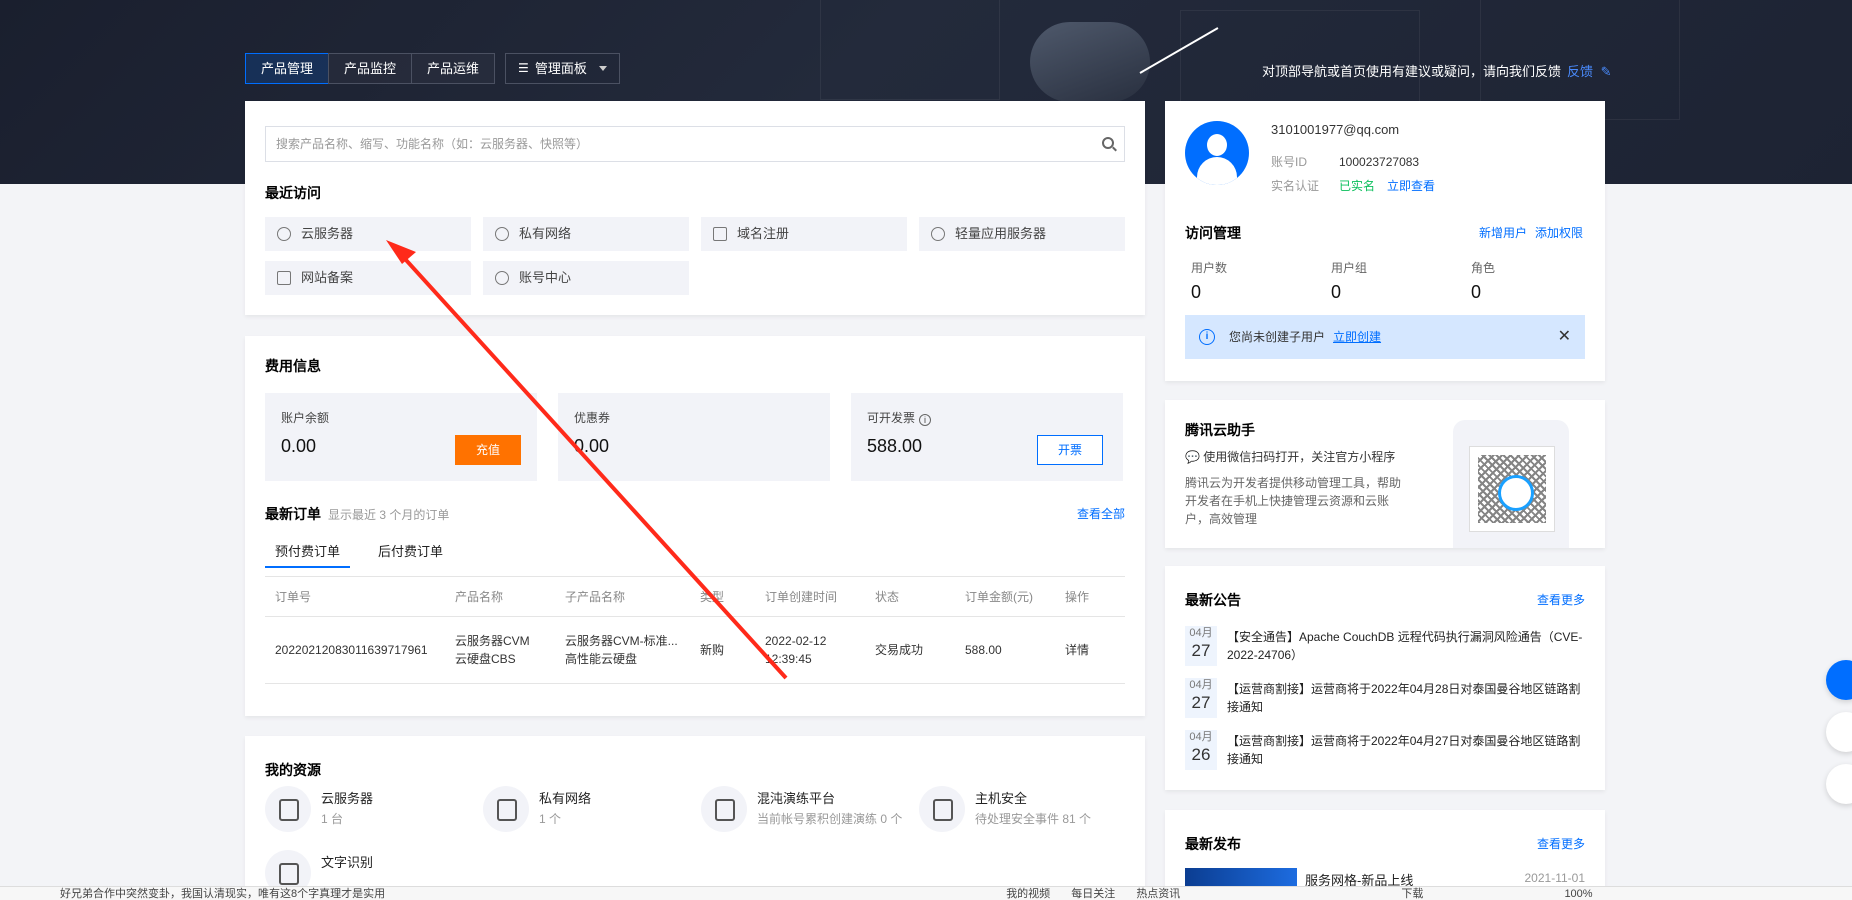 The height and width of the screenshot is (900, 1852). Describe the element at coordinates (1559, 232) in the screenshot. I see `add-permission-link: 添加权限` at that location.